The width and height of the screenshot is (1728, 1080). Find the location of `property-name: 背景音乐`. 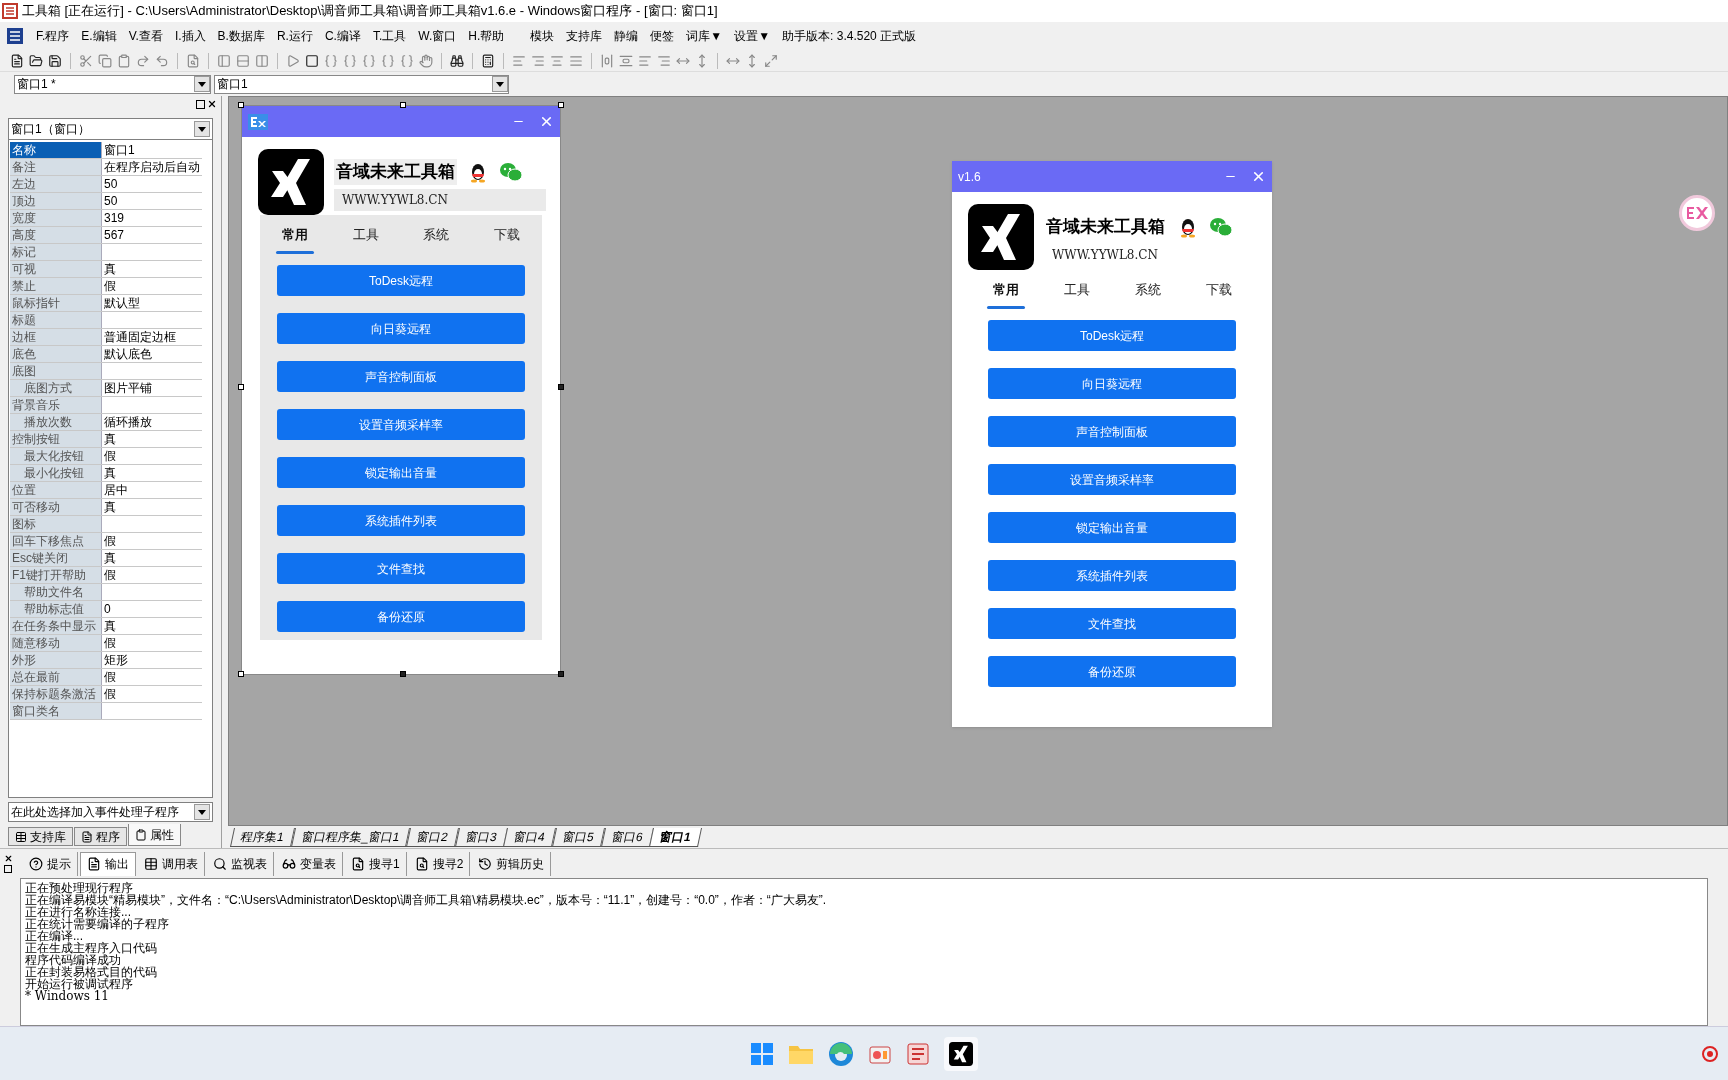

property-name: 背景音乐 is located at coordinates (56, 405).